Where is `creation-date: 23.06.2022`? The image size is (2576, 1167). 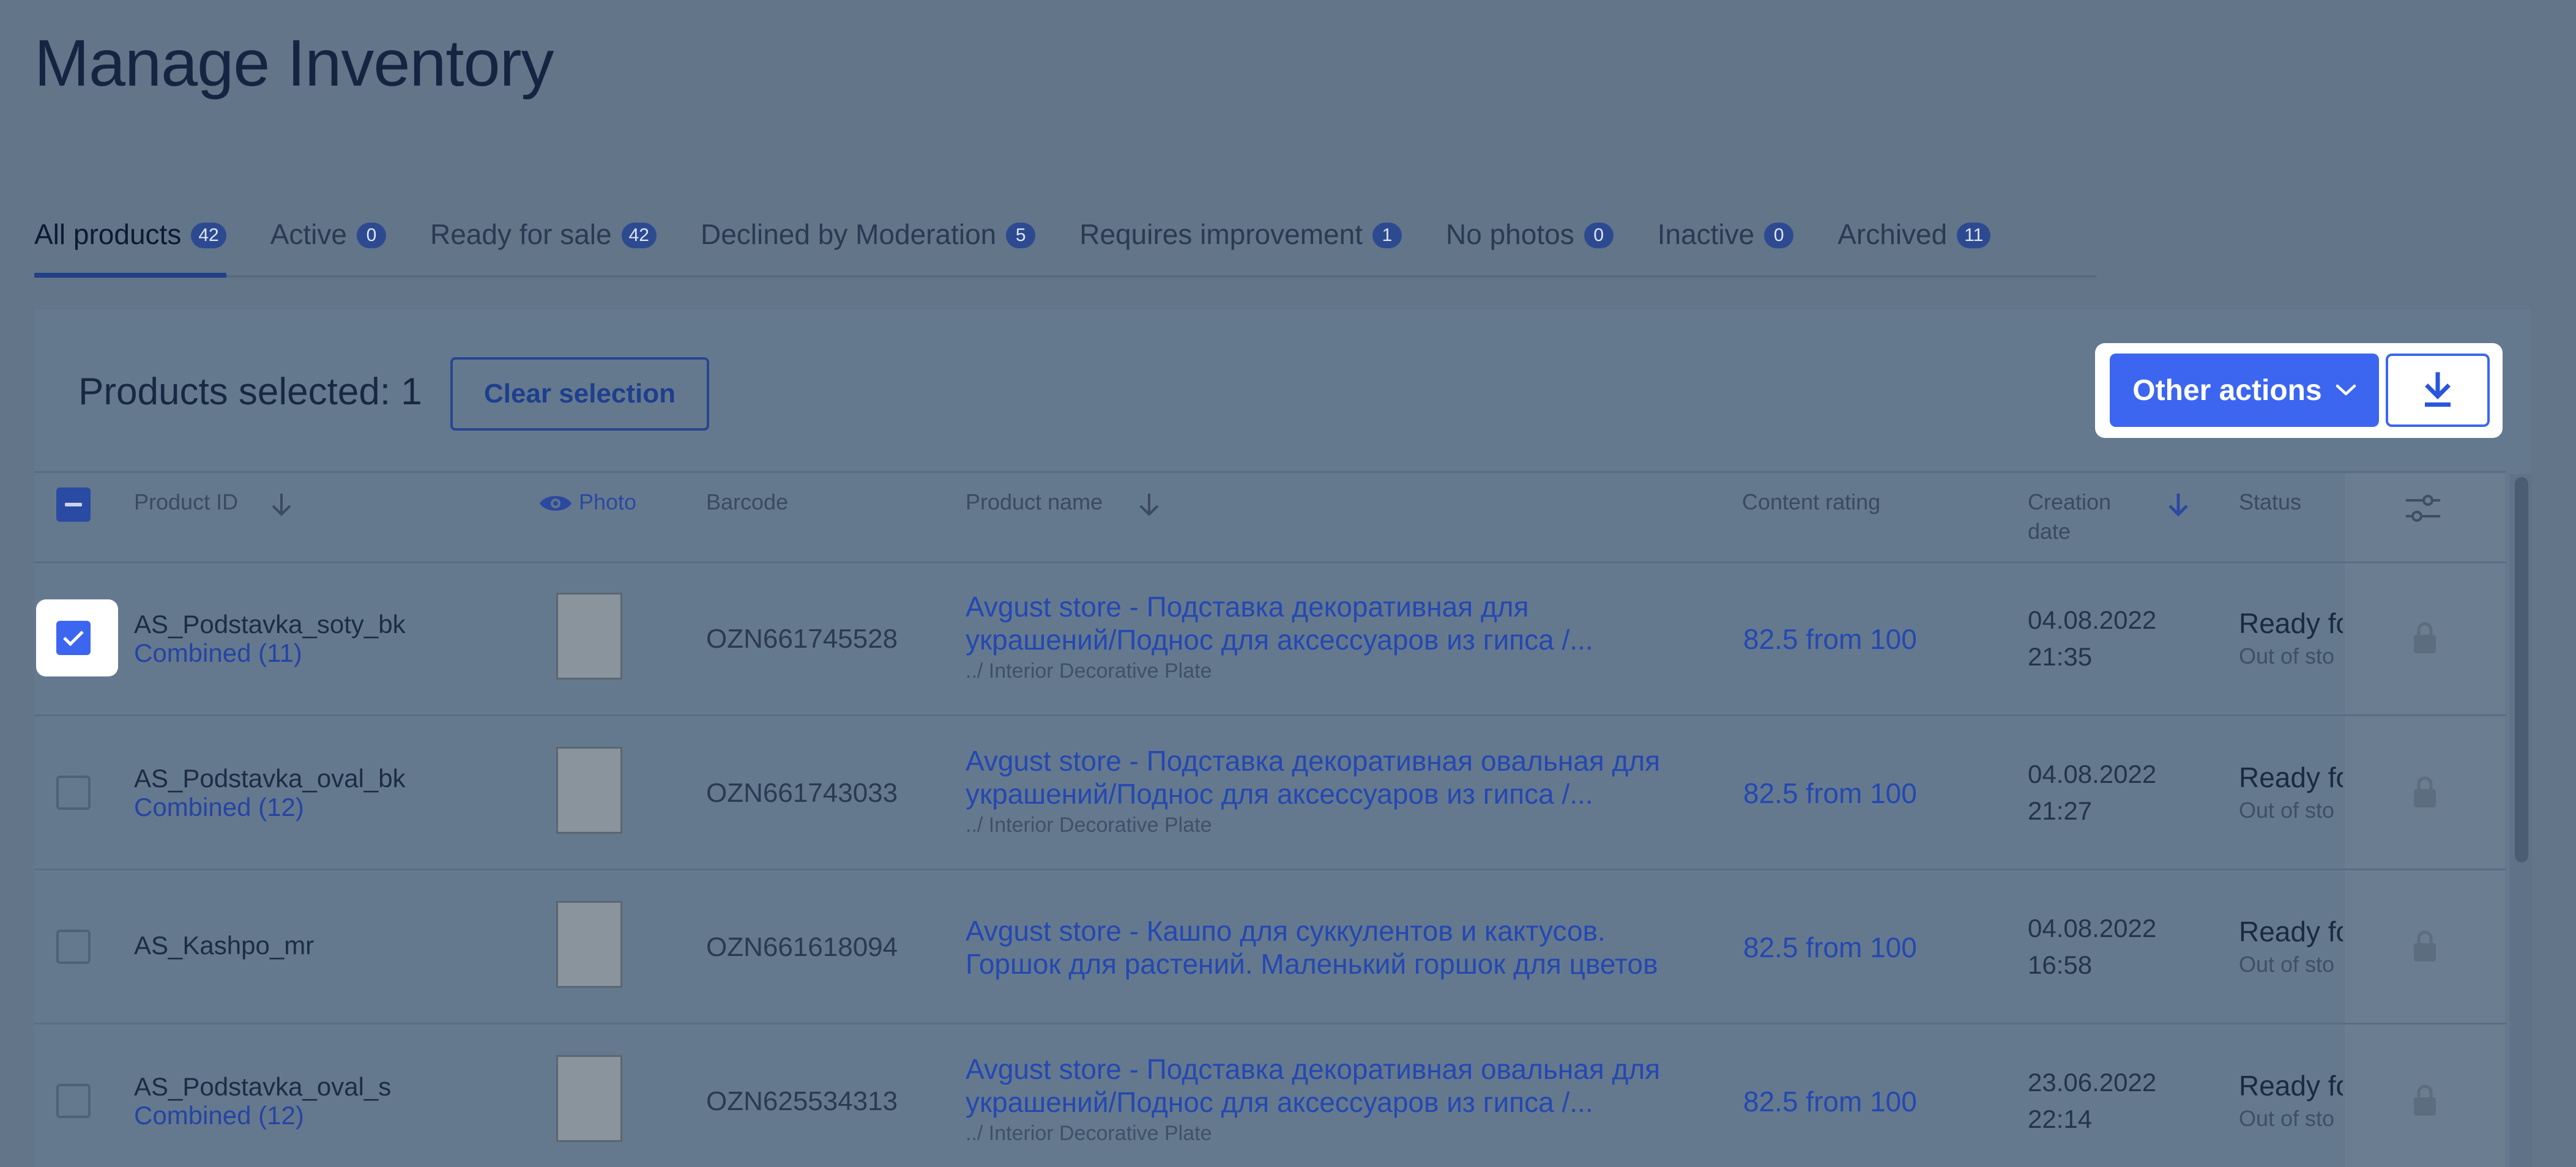
creation-date: 23.06.2022 is located at coordinates (2092, 1082).